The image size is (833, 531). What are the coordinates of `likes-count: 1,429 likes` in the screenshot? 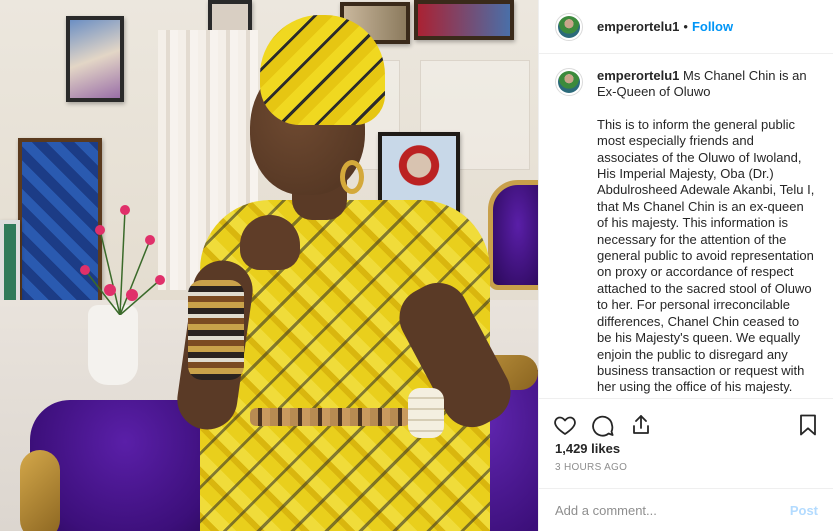 It's located at (587, 448).